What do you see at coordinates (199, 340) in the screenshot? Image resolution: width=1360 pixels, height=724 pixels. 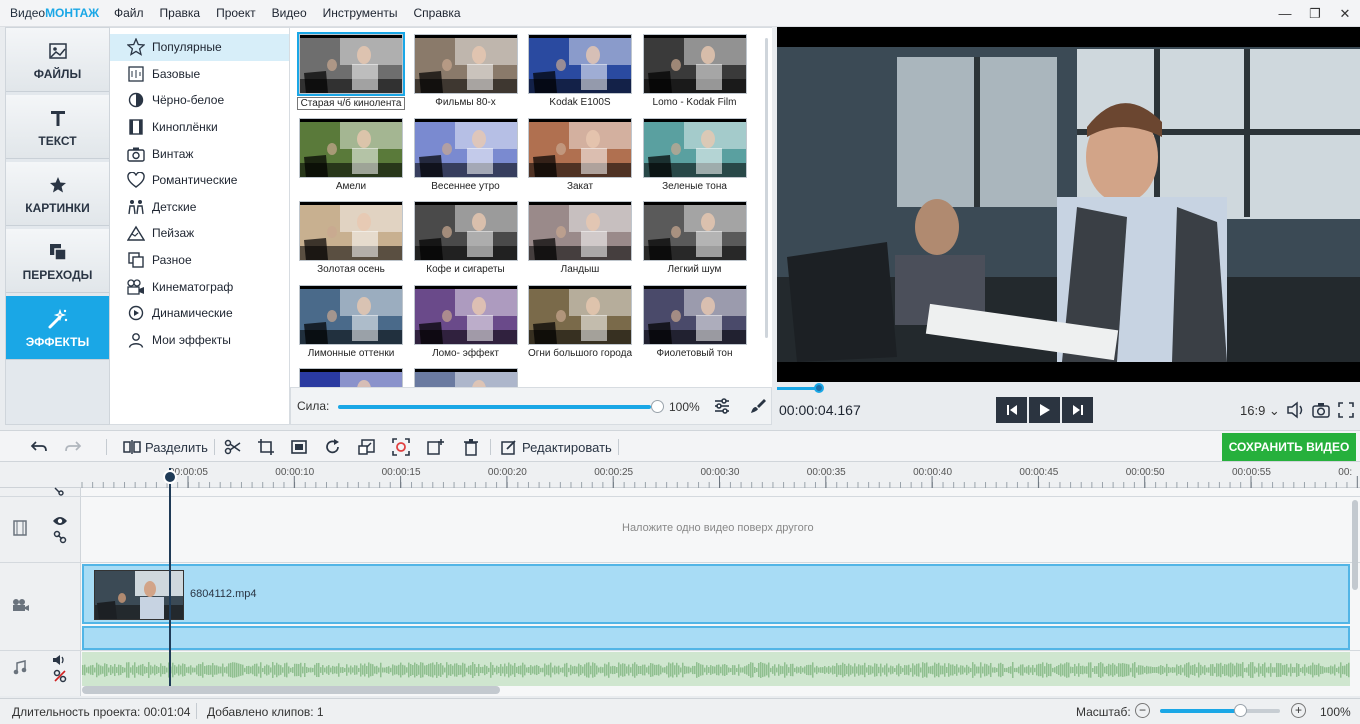 I see `effect-category-item: Мои эффекты` at bounding box center [199, 340].